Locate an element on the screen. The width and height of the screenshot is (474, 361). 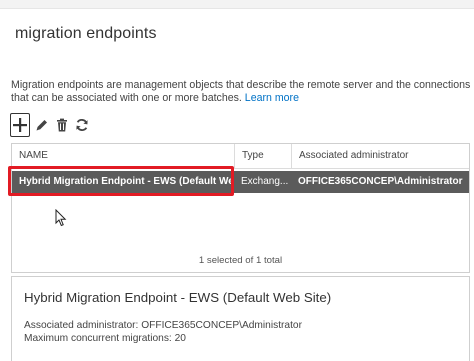
add-button is located at coordinates (20, 125).